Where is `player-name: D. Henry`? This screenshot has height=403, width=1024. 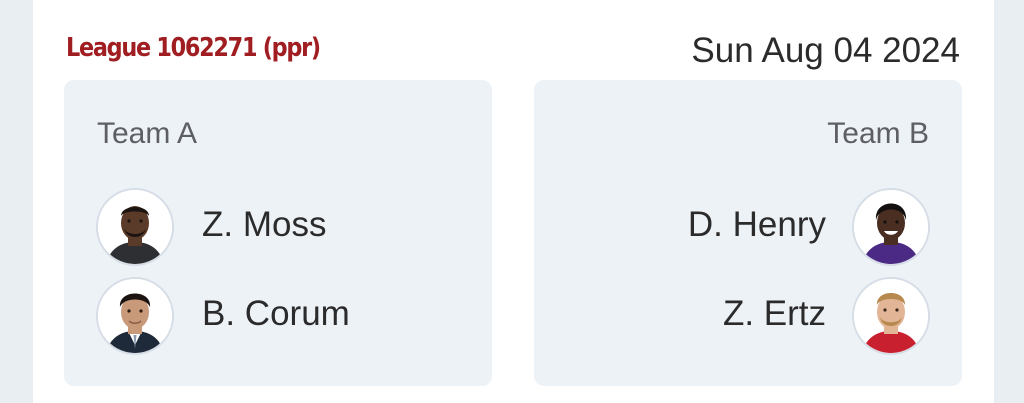
player-name: D. Henry is located at coordinates (756, 224).